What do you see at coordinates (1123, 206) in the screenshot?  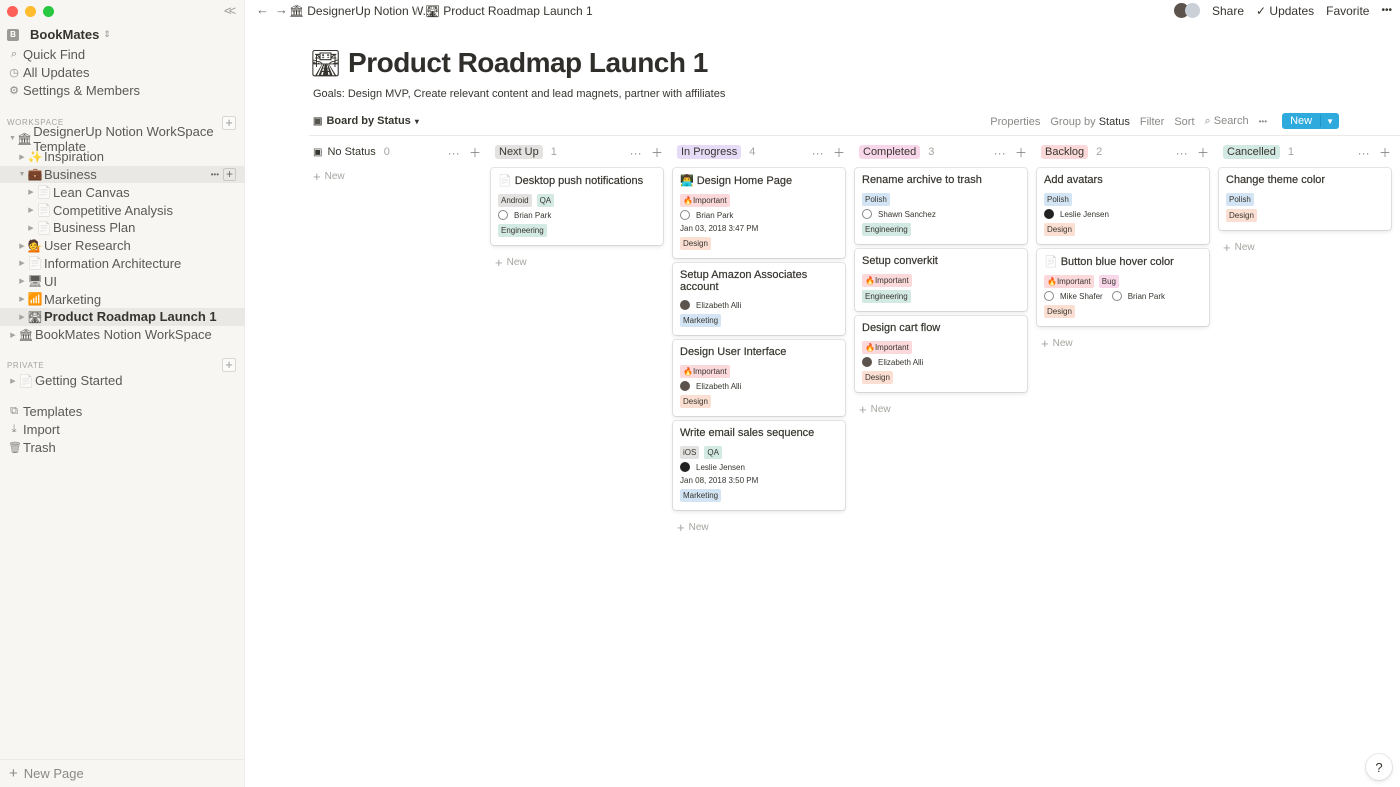 I see `board-card: Add avatars Polish Leslie Jensen Design` at bounding box center [1123, 206].